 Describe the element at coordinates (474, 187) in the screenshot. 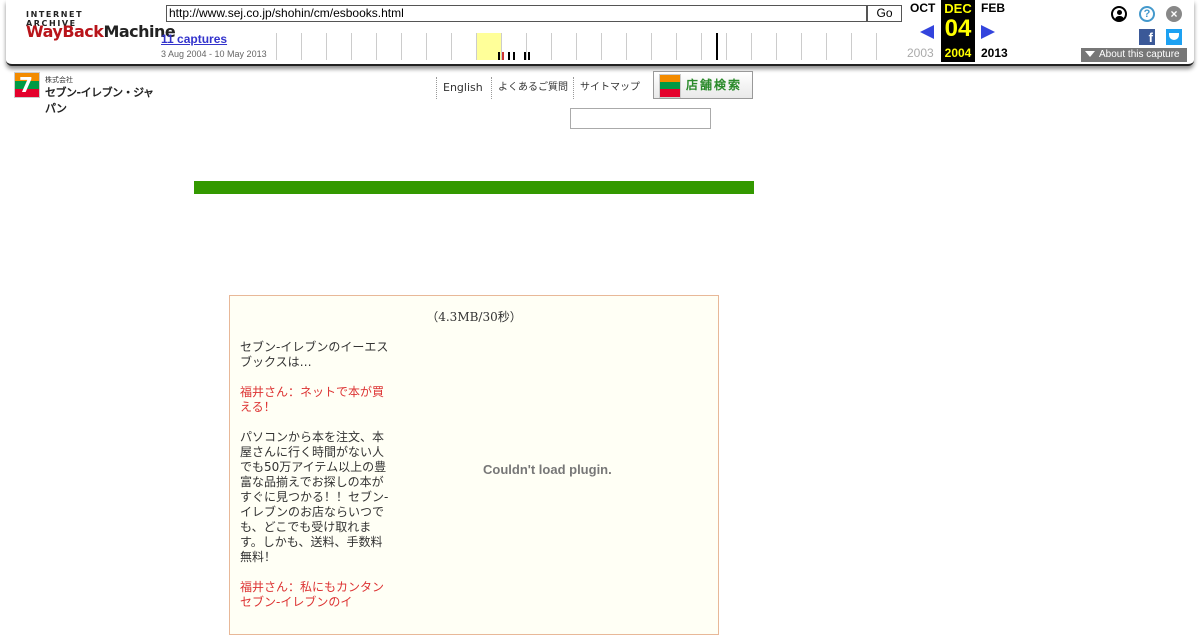

I see `green-divider-bar` at that location.